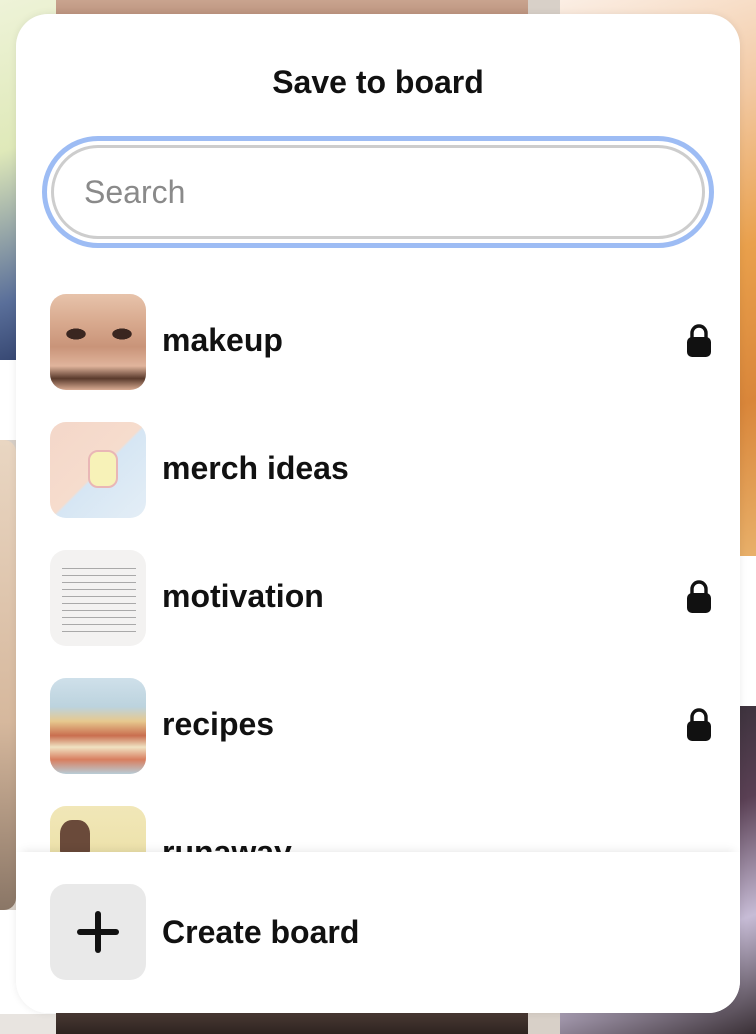 Image resolution: width=756 pixels, height=1034 pixels. Describe the element at coordinates (380, 598) in the screenshot. I see `board-row-motivation: motivation` at that location.